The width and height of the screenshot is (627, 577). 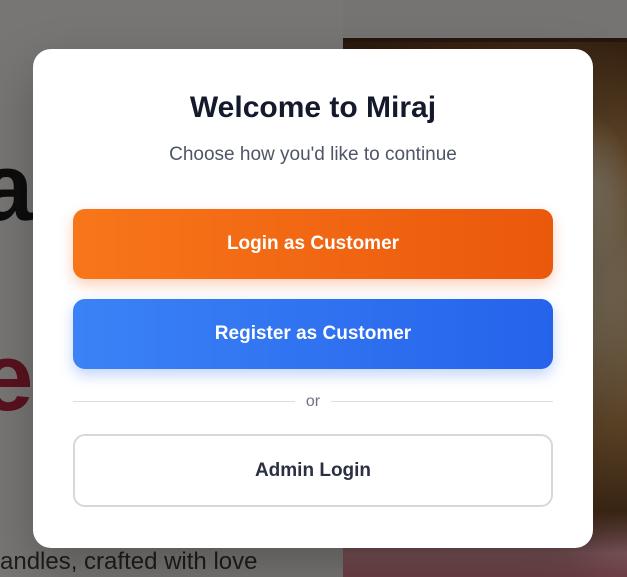 I want to click on login-as-customer-button: Login as Customer, so click(x=313, y=244).